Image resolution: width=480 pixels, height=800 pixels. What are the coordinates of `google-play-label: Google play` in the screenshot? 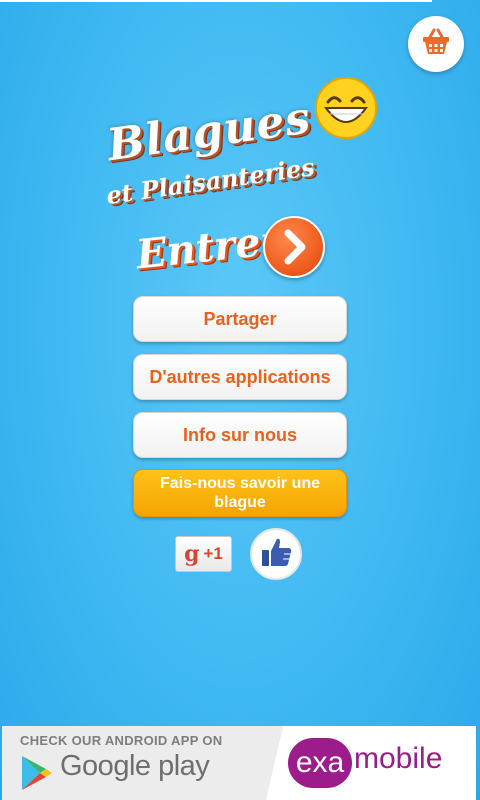 It's located at (135, 766).